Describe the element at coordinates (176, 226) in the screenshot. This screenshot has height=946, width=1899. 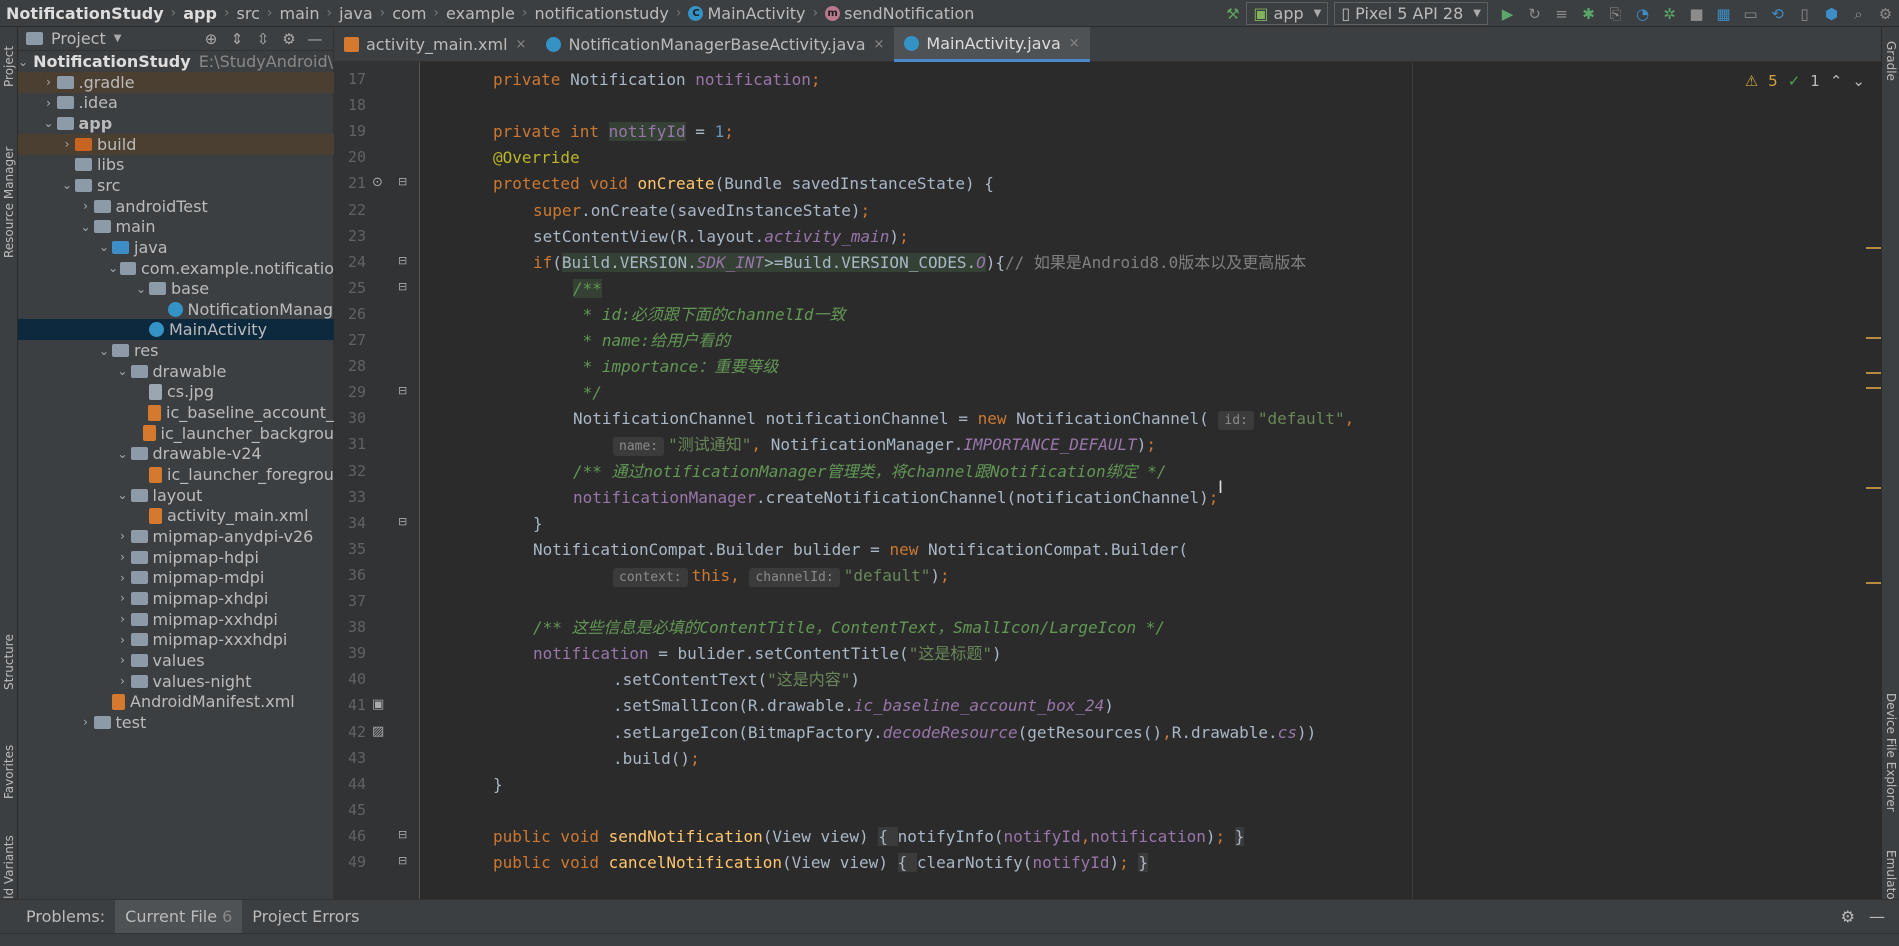
I see `tree-item: ⌄ main` at that location.